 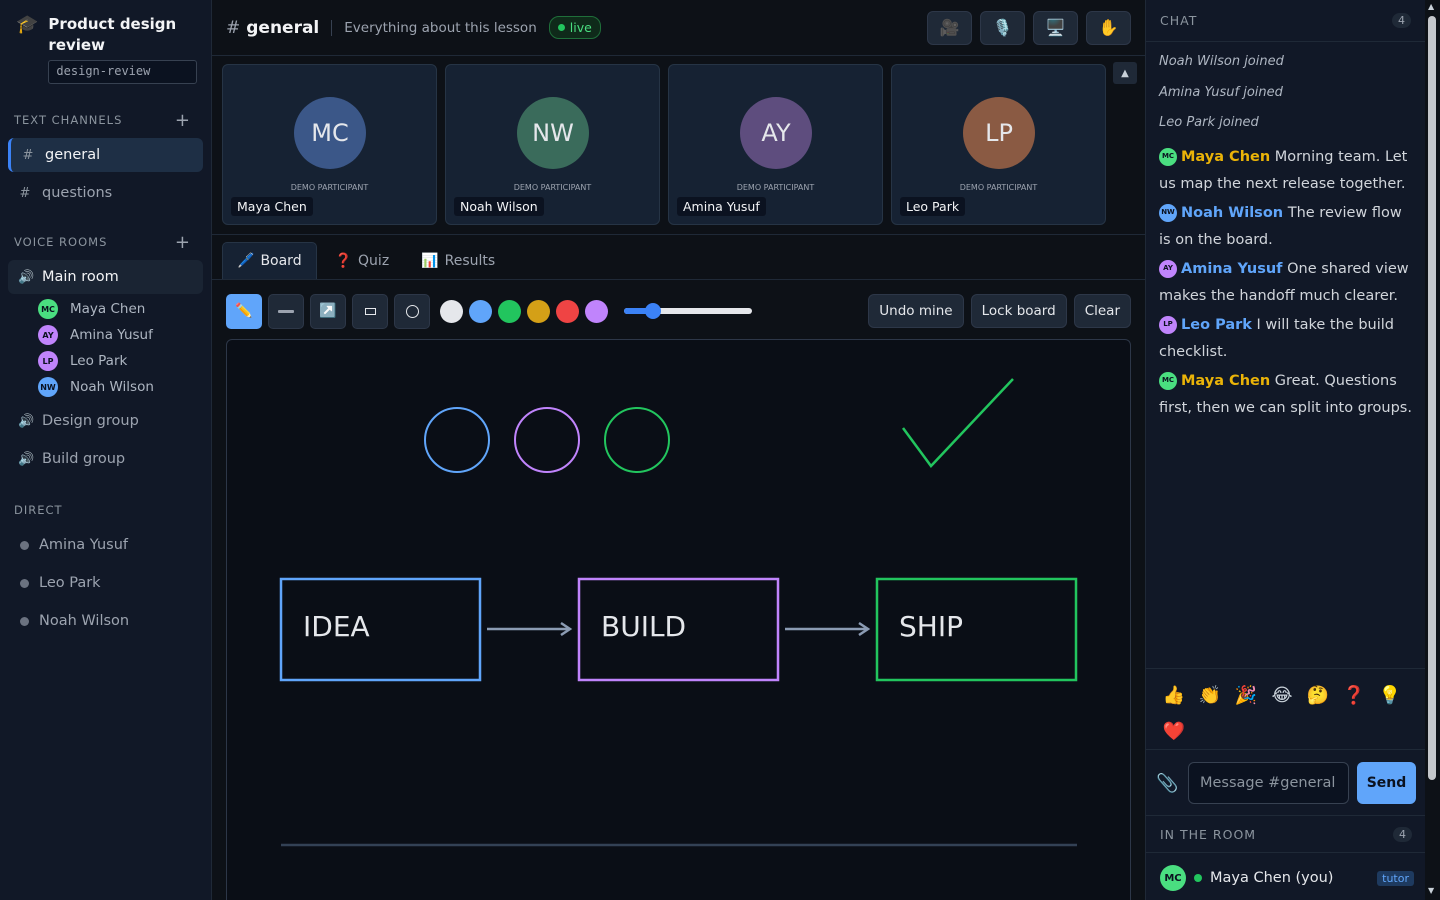 I want to click on tutor-badge: tutor, so click(x=1395, y=878).